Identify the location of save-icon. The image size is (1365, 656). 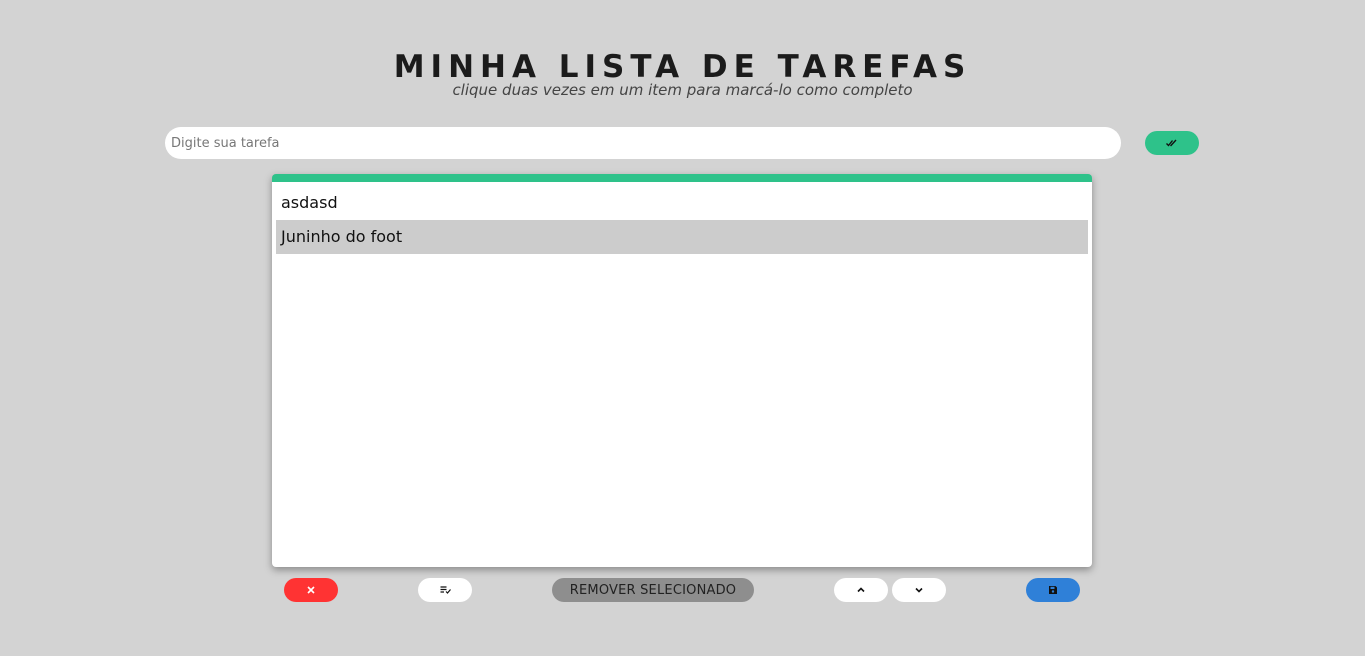
(1053, 590).